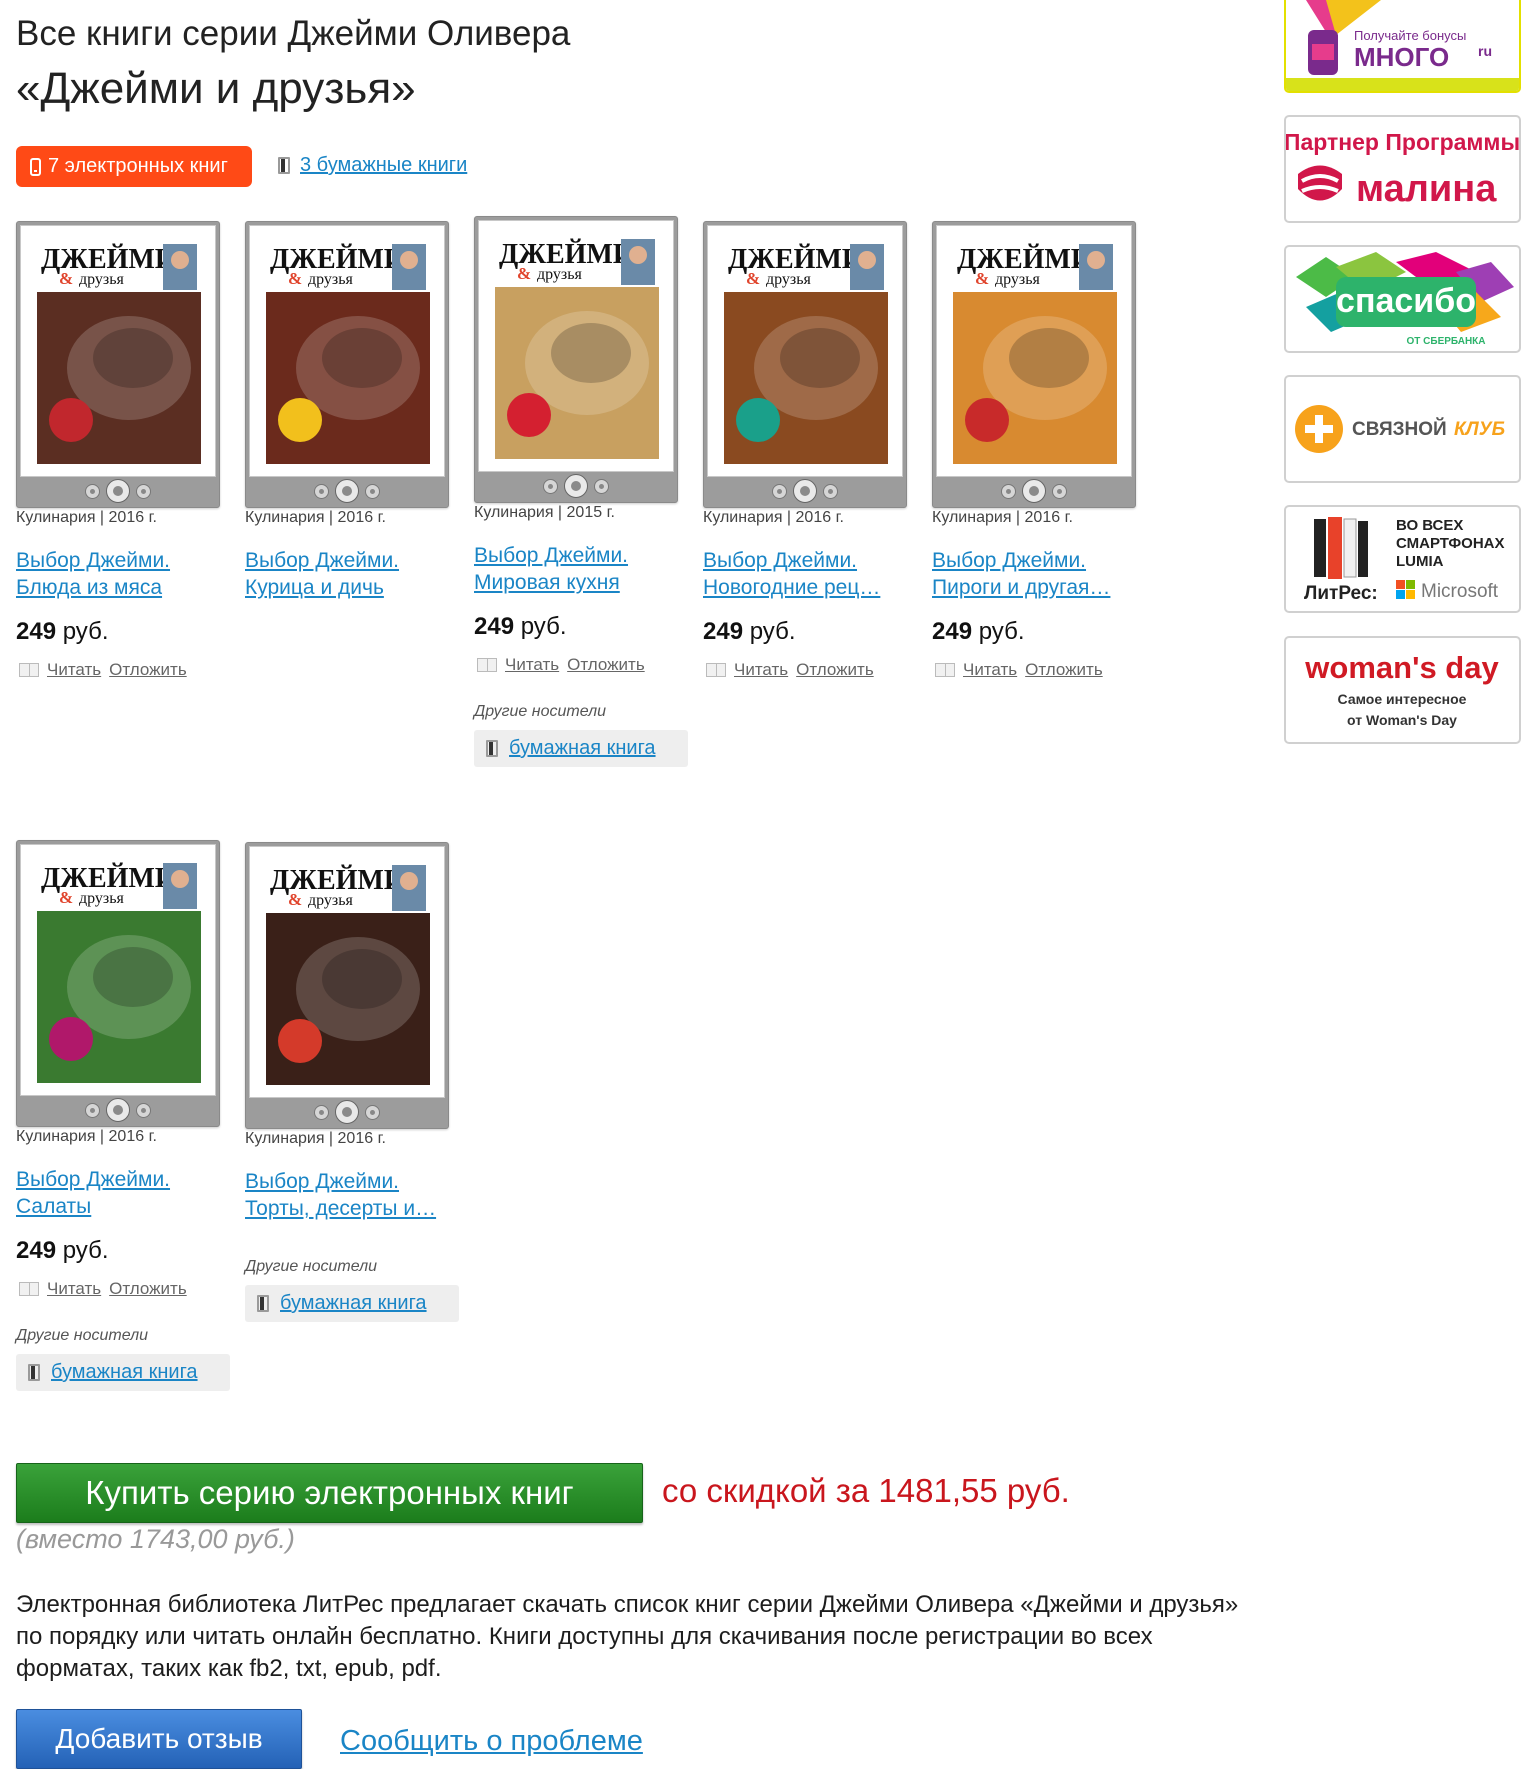 The width and height of the screenshot is (1536, 1769). Describe the element at coordinates (138, 166) in the screenshot. I see `tab-ebooks-label: 7 электронных книг` at that location.